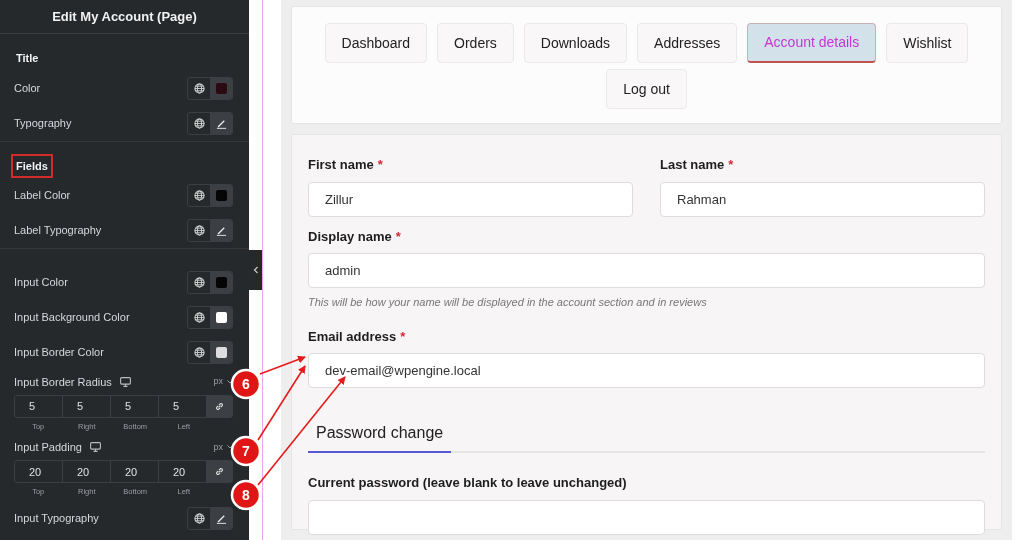  I want to click on section-heading: Title, so click(27, 58).